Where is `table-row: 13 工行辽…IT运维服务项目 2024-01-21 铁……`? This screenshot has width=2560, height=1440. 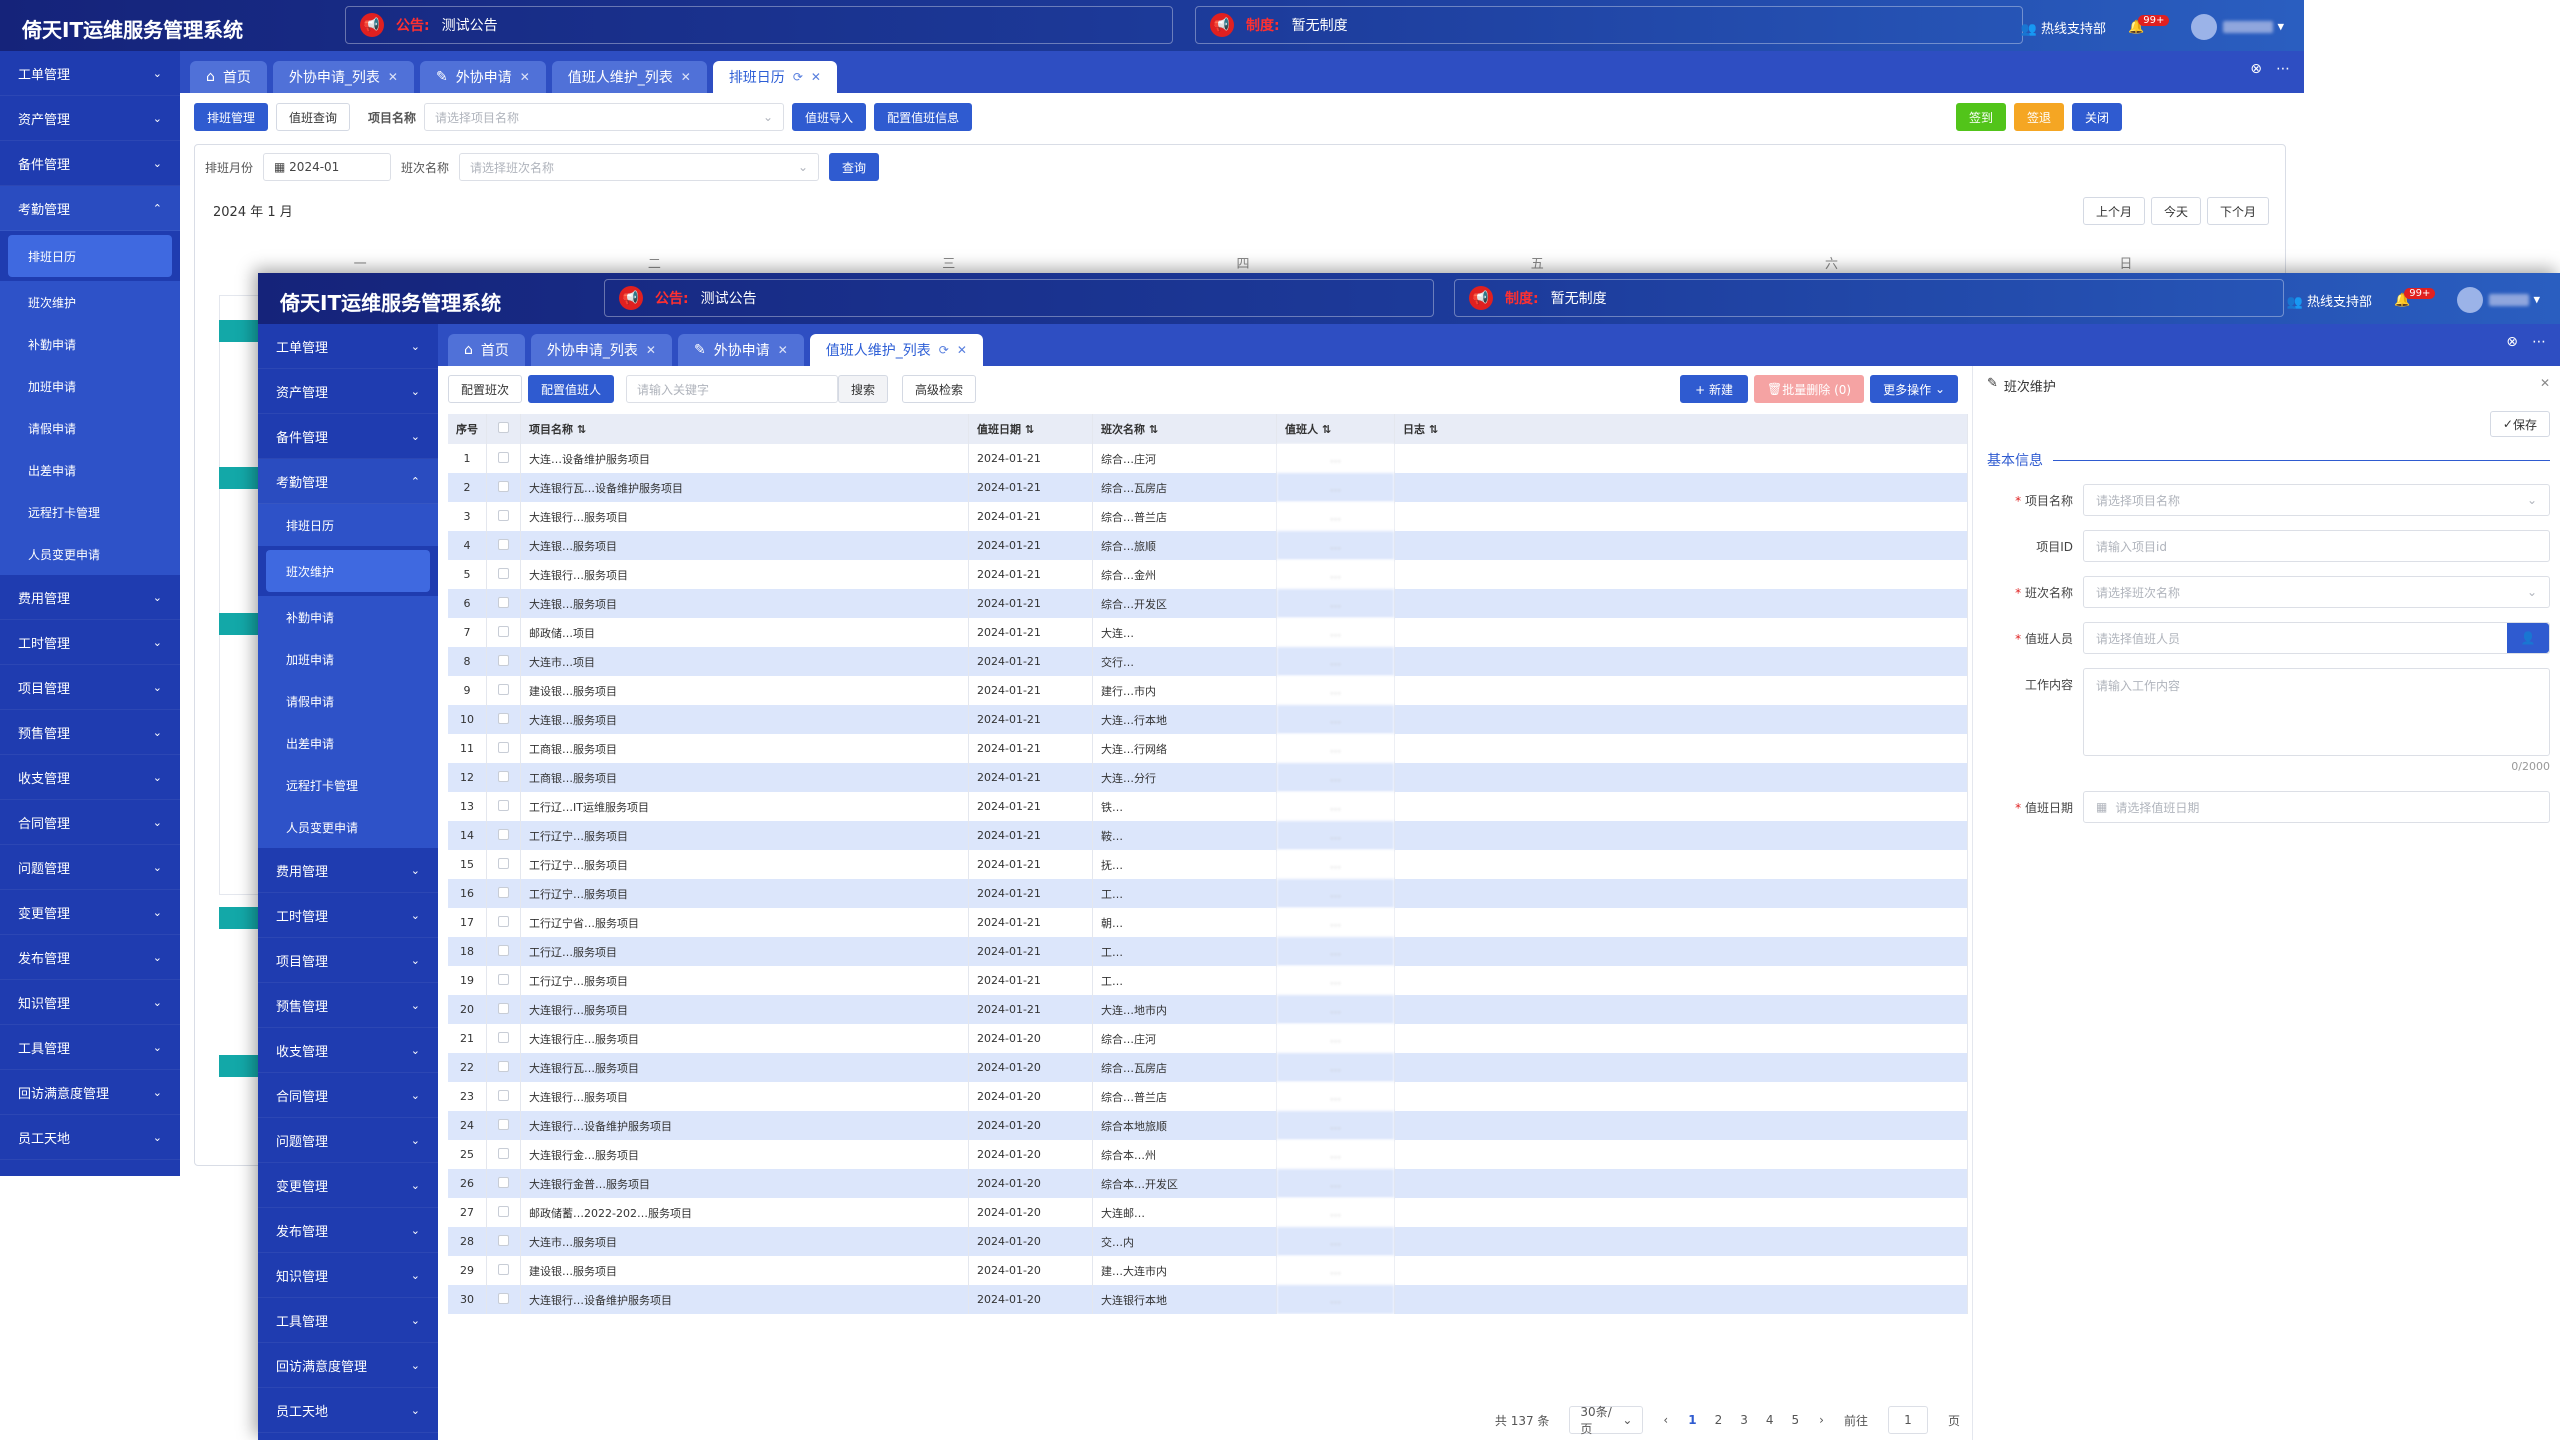
table-row: 13 工行辽…IT运维服务项目 2024-01-21 铁…… is located at coordinates (1208, 806).